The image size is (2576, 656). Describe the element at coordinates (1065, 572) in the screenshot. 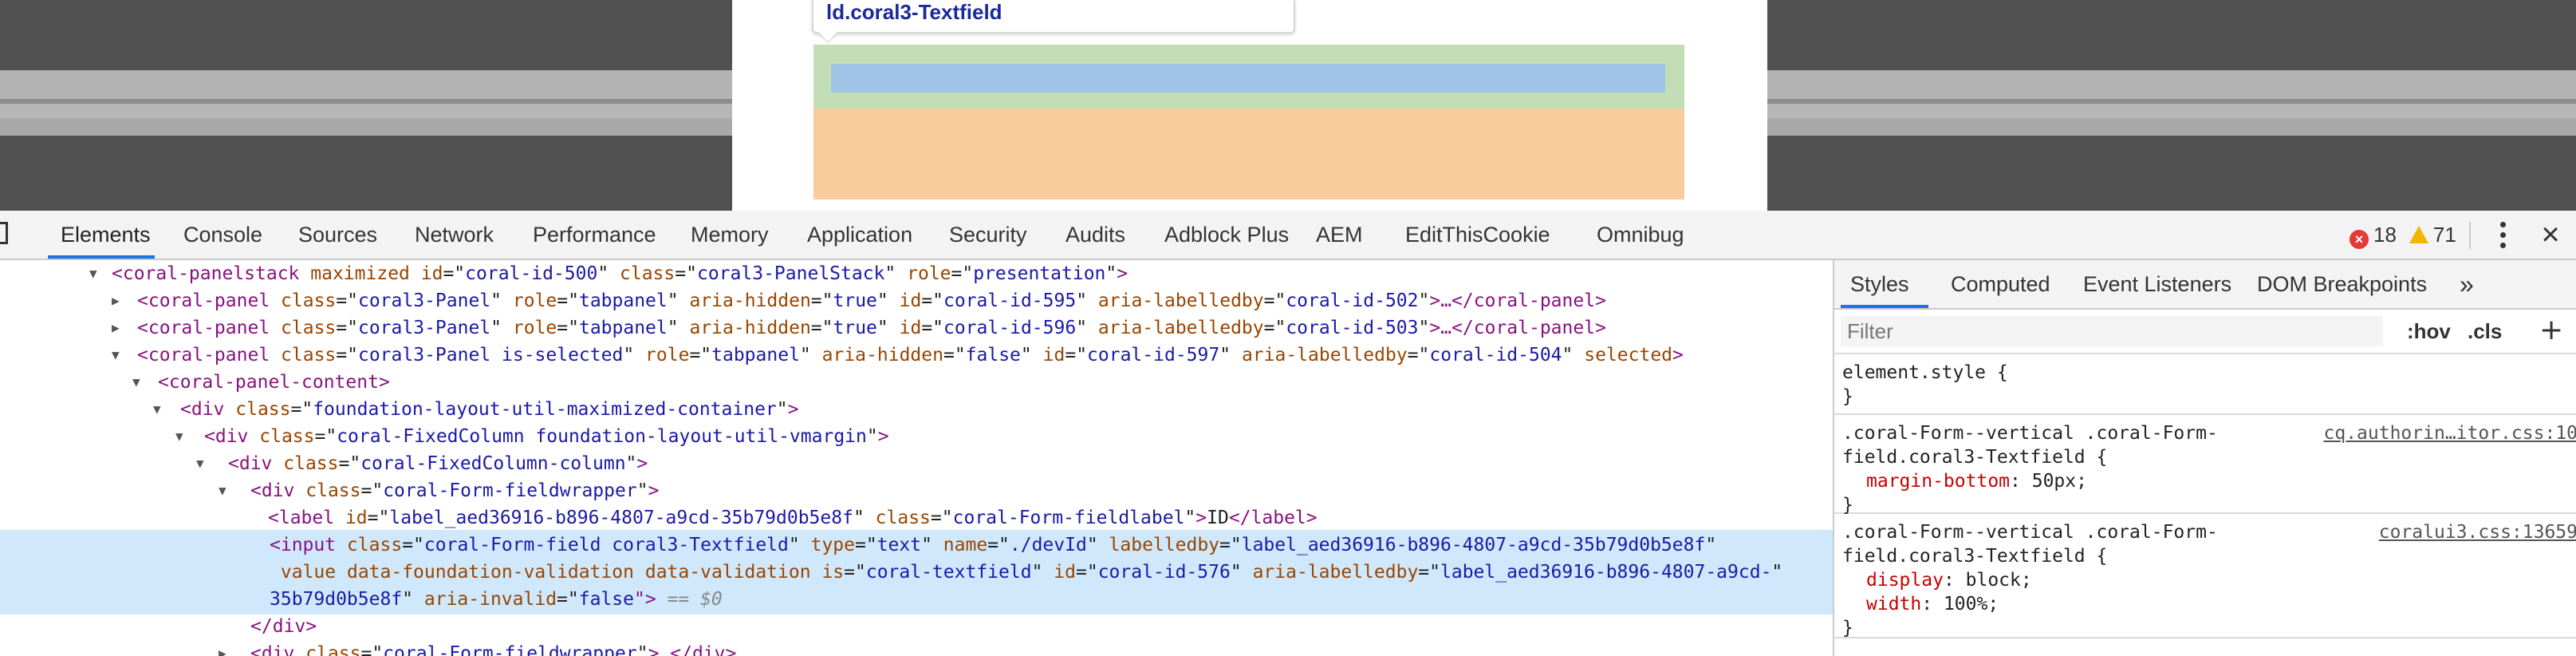

I see `dom-attr-name: id` at that location.